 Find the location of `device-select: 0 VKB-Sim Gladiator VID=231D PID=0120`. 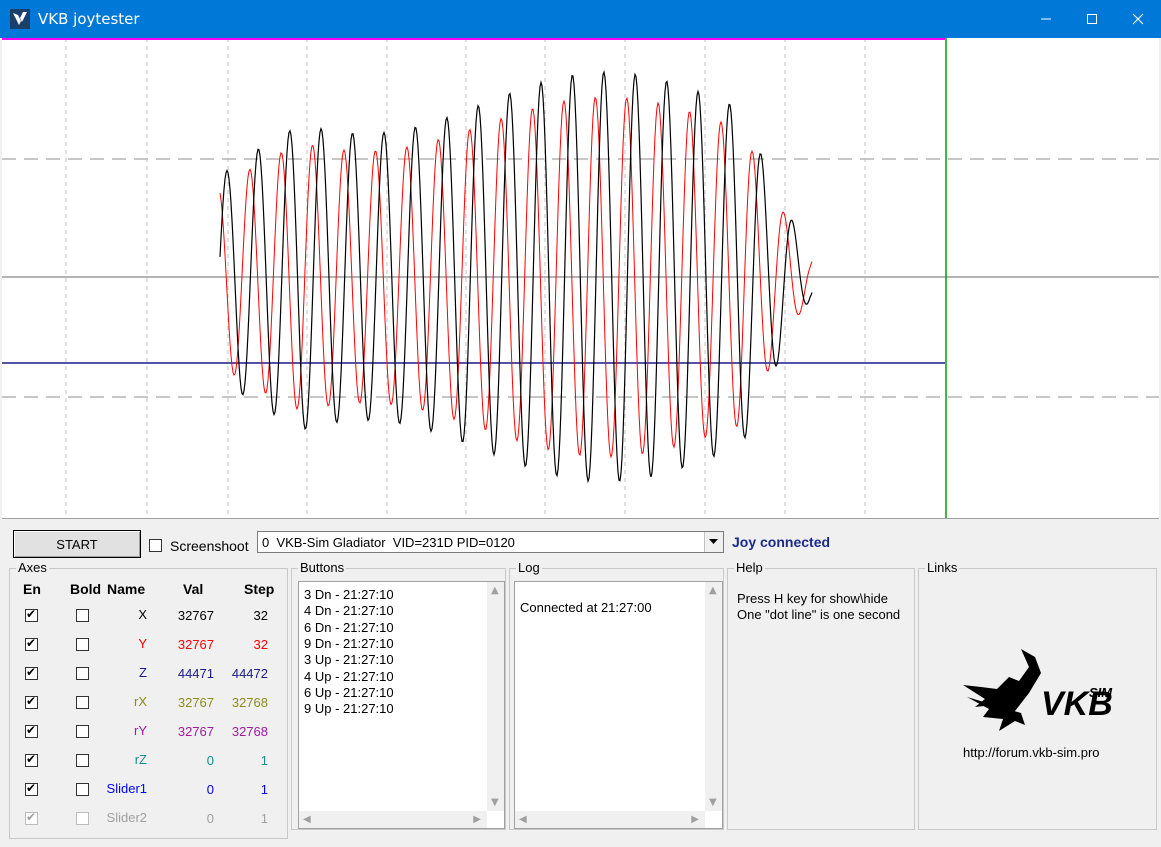

device-select: 0 VKB-Sim Gladiator VID=231D PID=0120 is located at coordinates (490, 542).